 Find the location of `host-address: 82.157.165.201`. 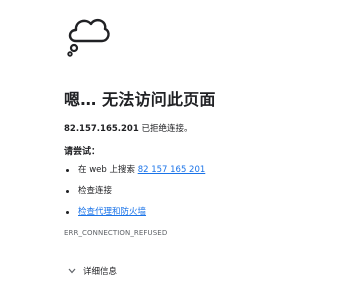

host-address: 82.157.165.201 is located at coordinates (101, 129).